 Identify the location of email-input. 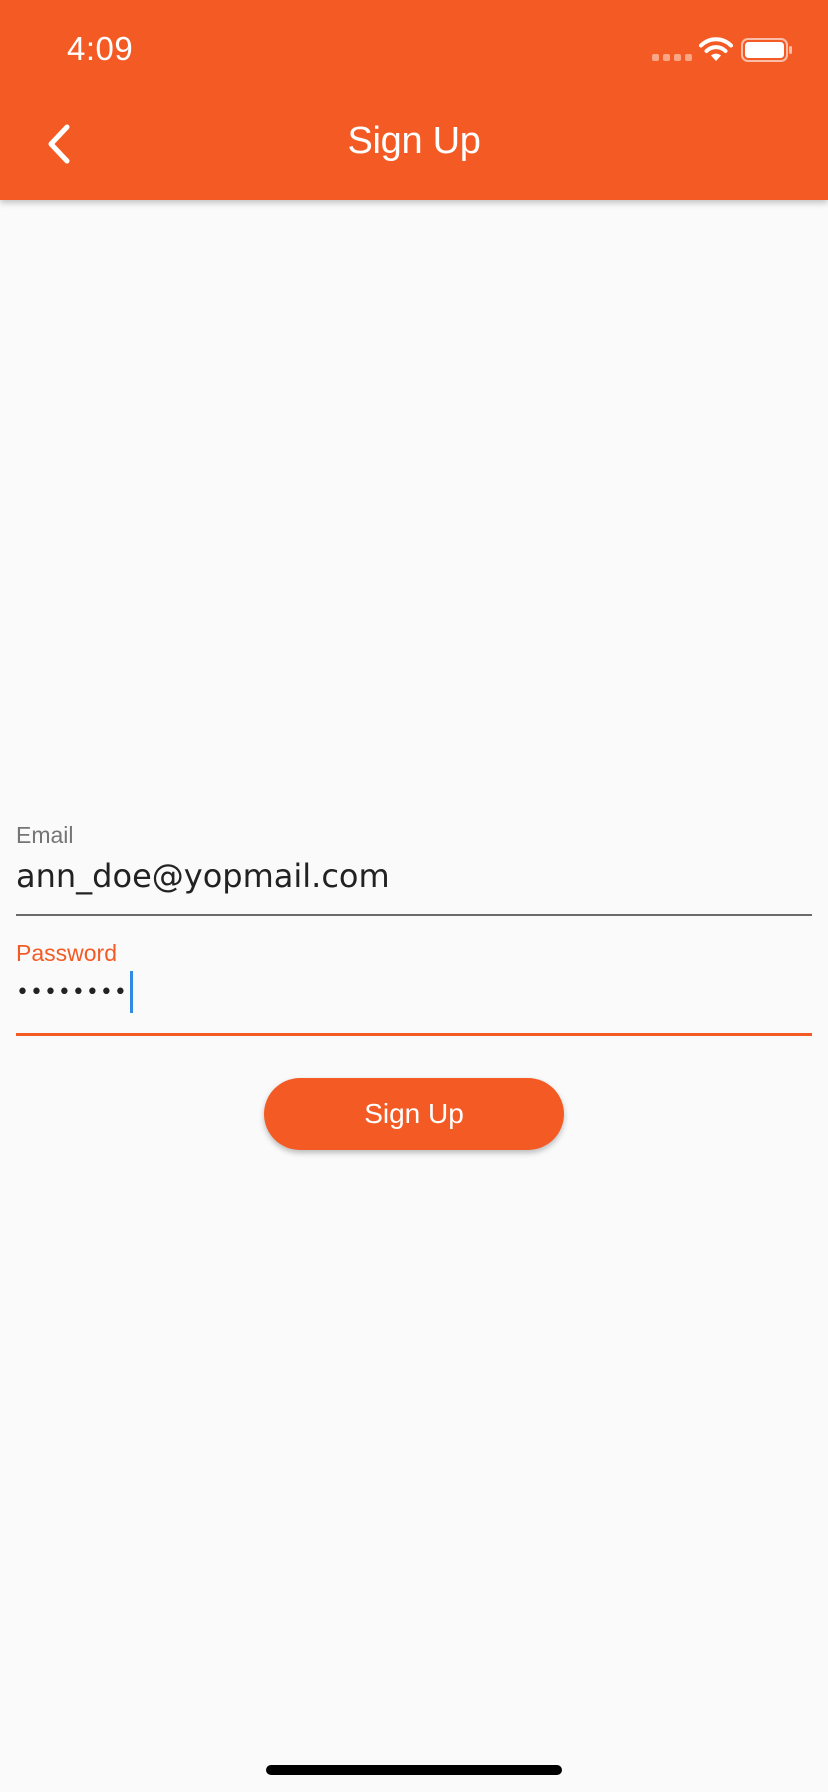
(414, 876).